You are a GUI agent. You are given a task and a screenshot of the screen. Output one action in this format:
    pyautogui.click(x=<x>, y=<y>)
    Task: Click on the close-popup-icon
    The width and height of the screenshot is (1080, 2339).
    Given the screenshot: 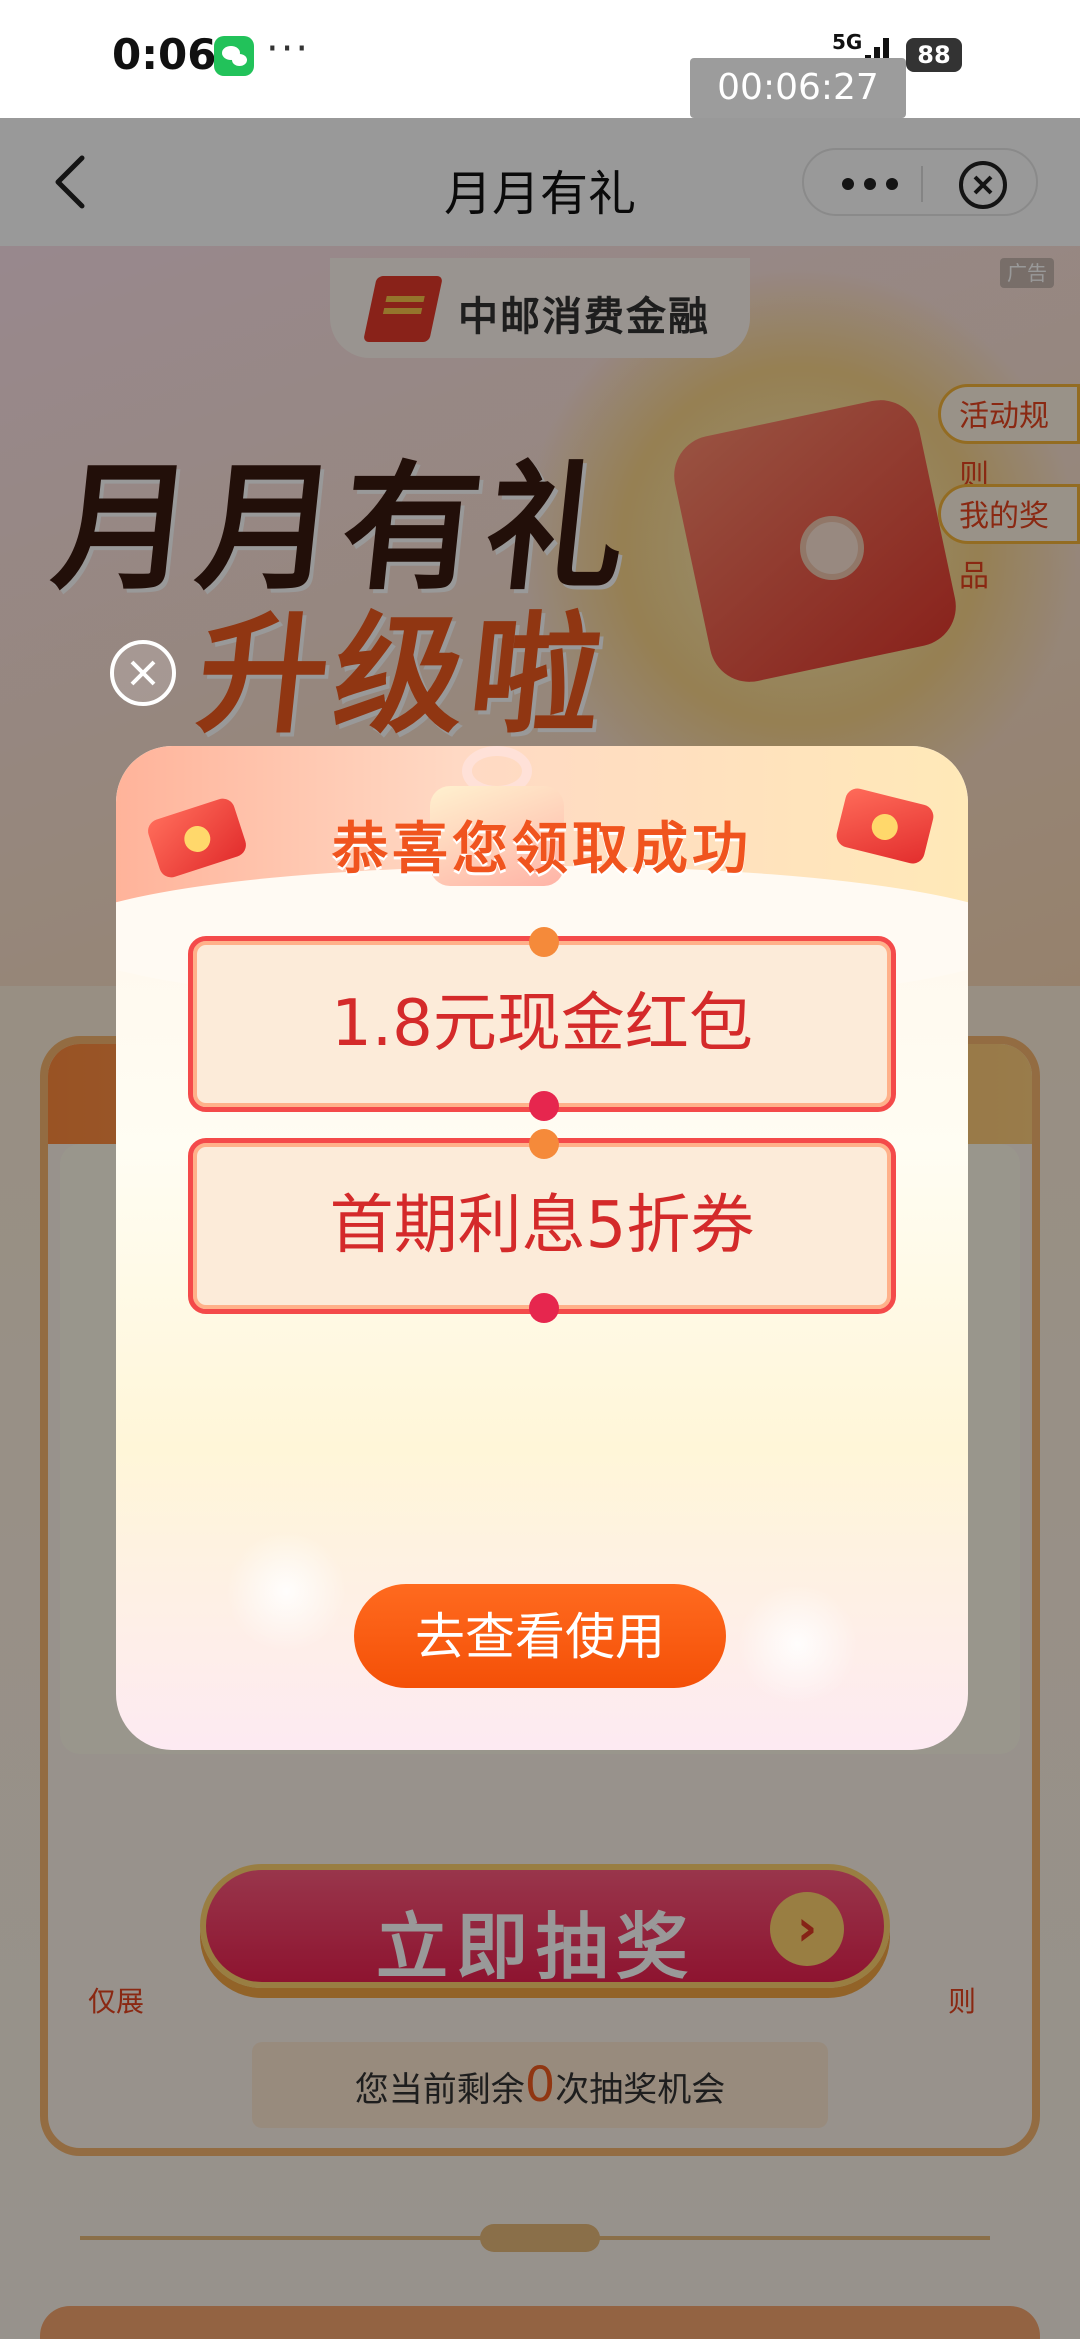 What is the action you would take?
    pyautogui.click(x=143, y=673)
    